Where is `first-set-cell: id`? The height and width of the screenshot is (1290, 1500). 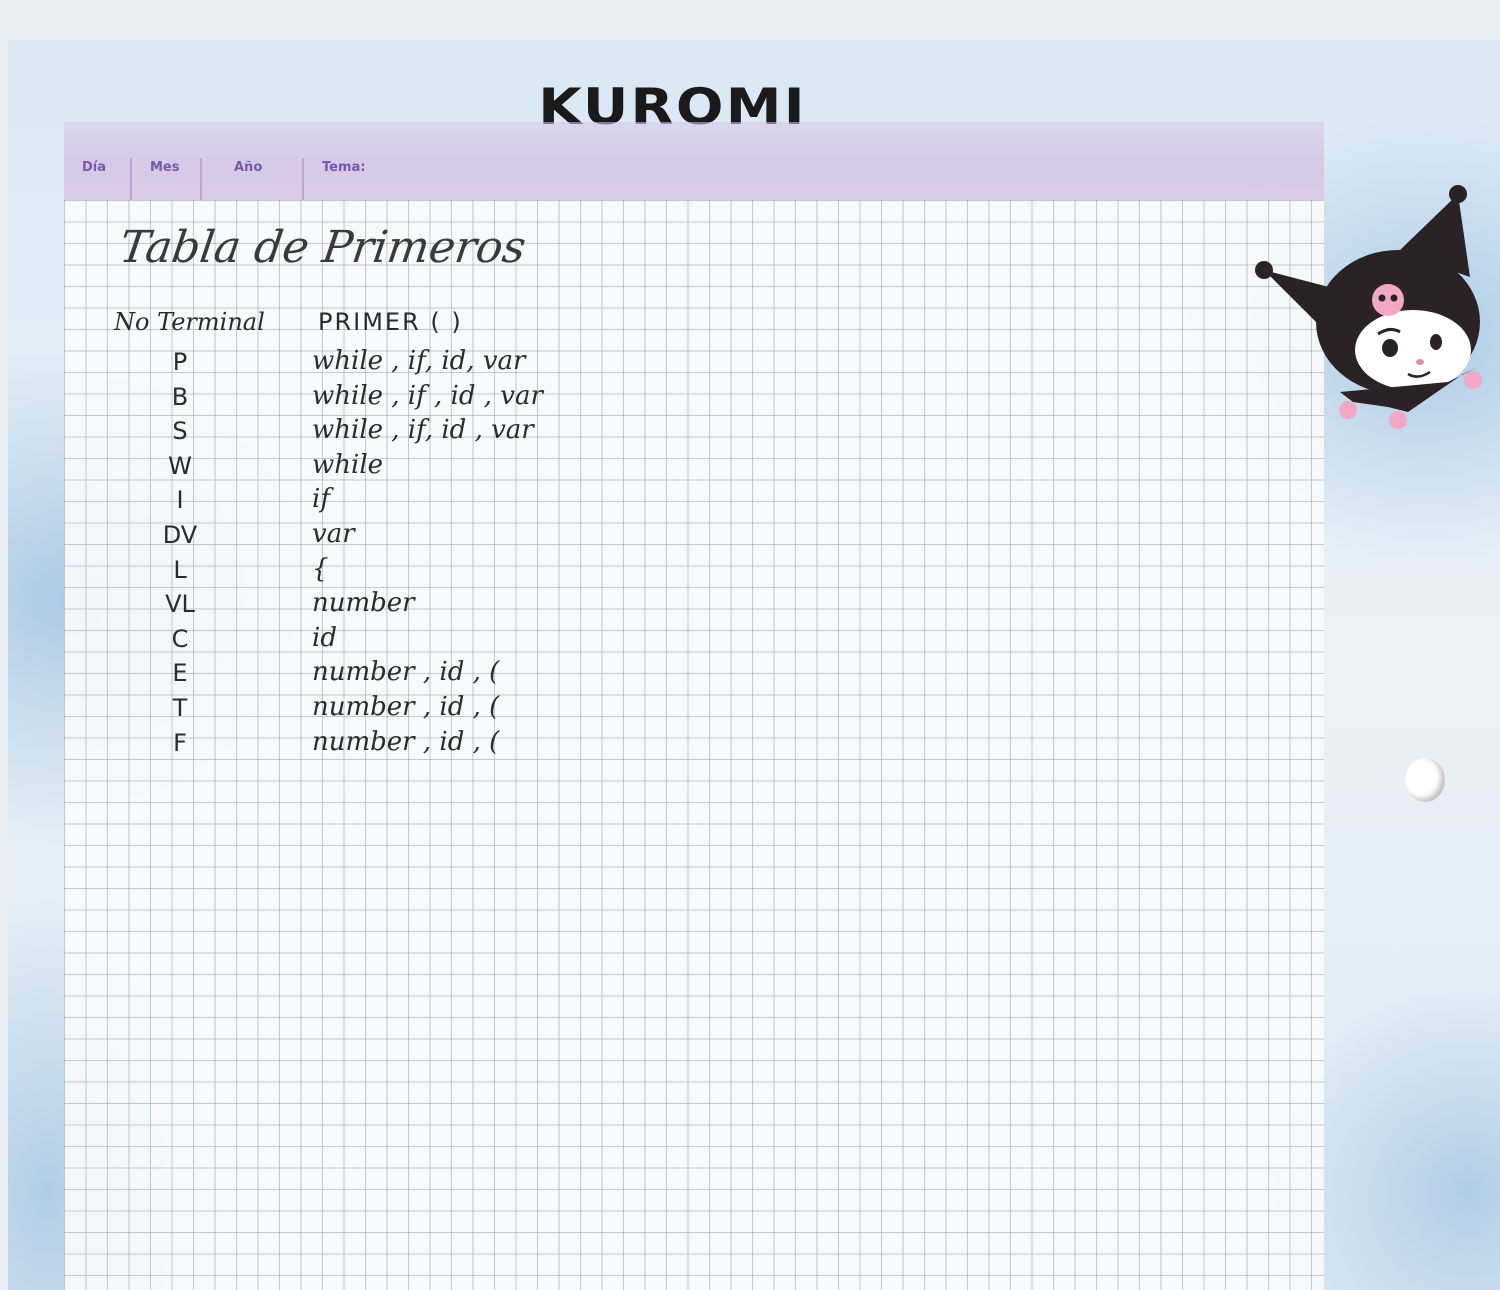
first-set-cell: id is located at coordinates (324, 637).